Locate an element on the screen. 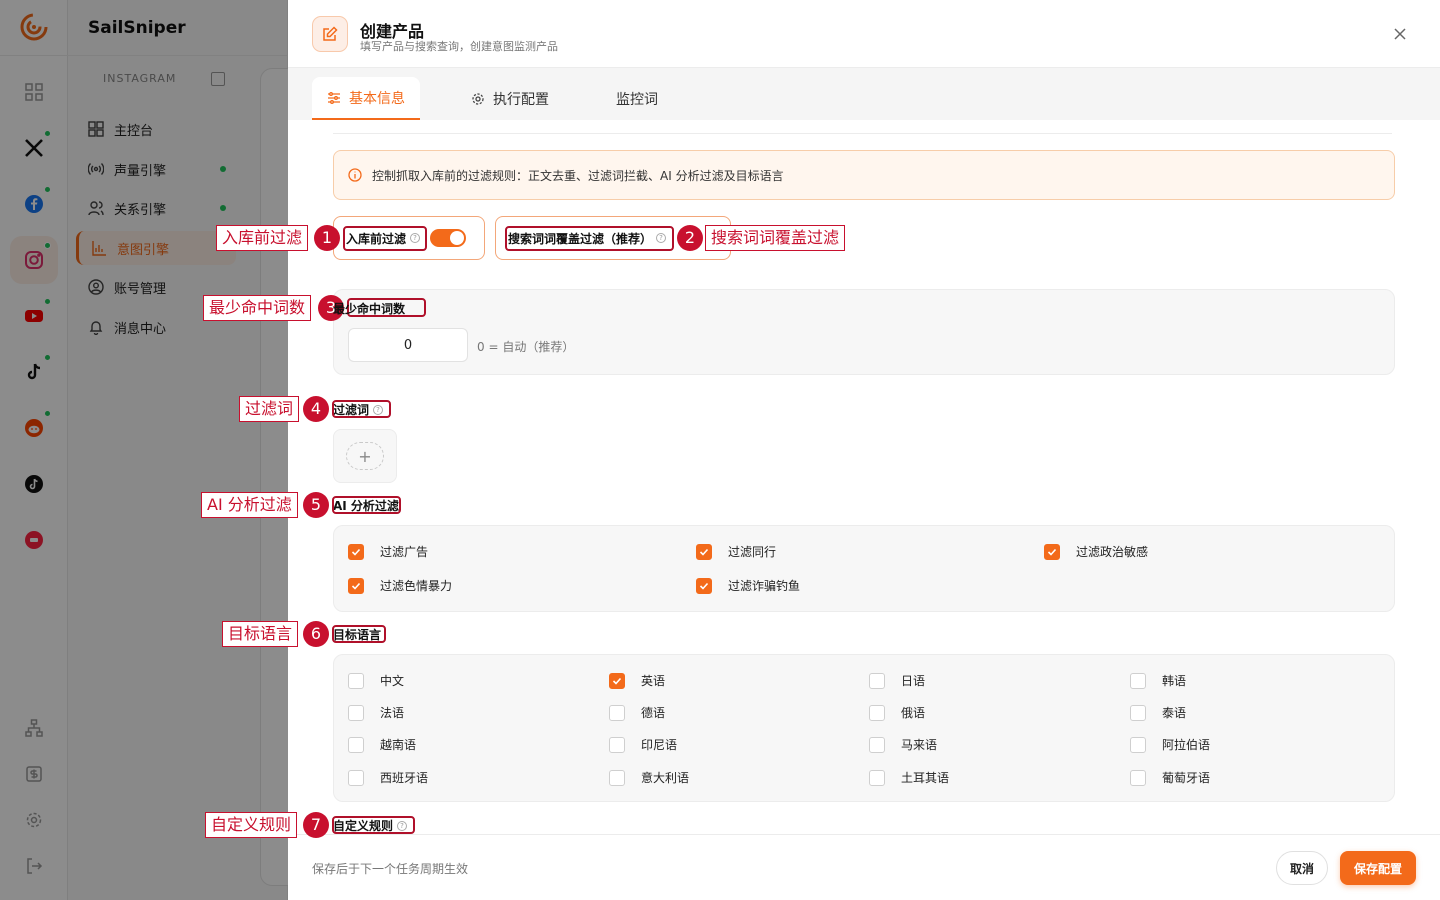 Image resolution: width=1440 pixels, height=900 pixels. tab-monitor-words: 监控词 is located at coordinates (637, 98).